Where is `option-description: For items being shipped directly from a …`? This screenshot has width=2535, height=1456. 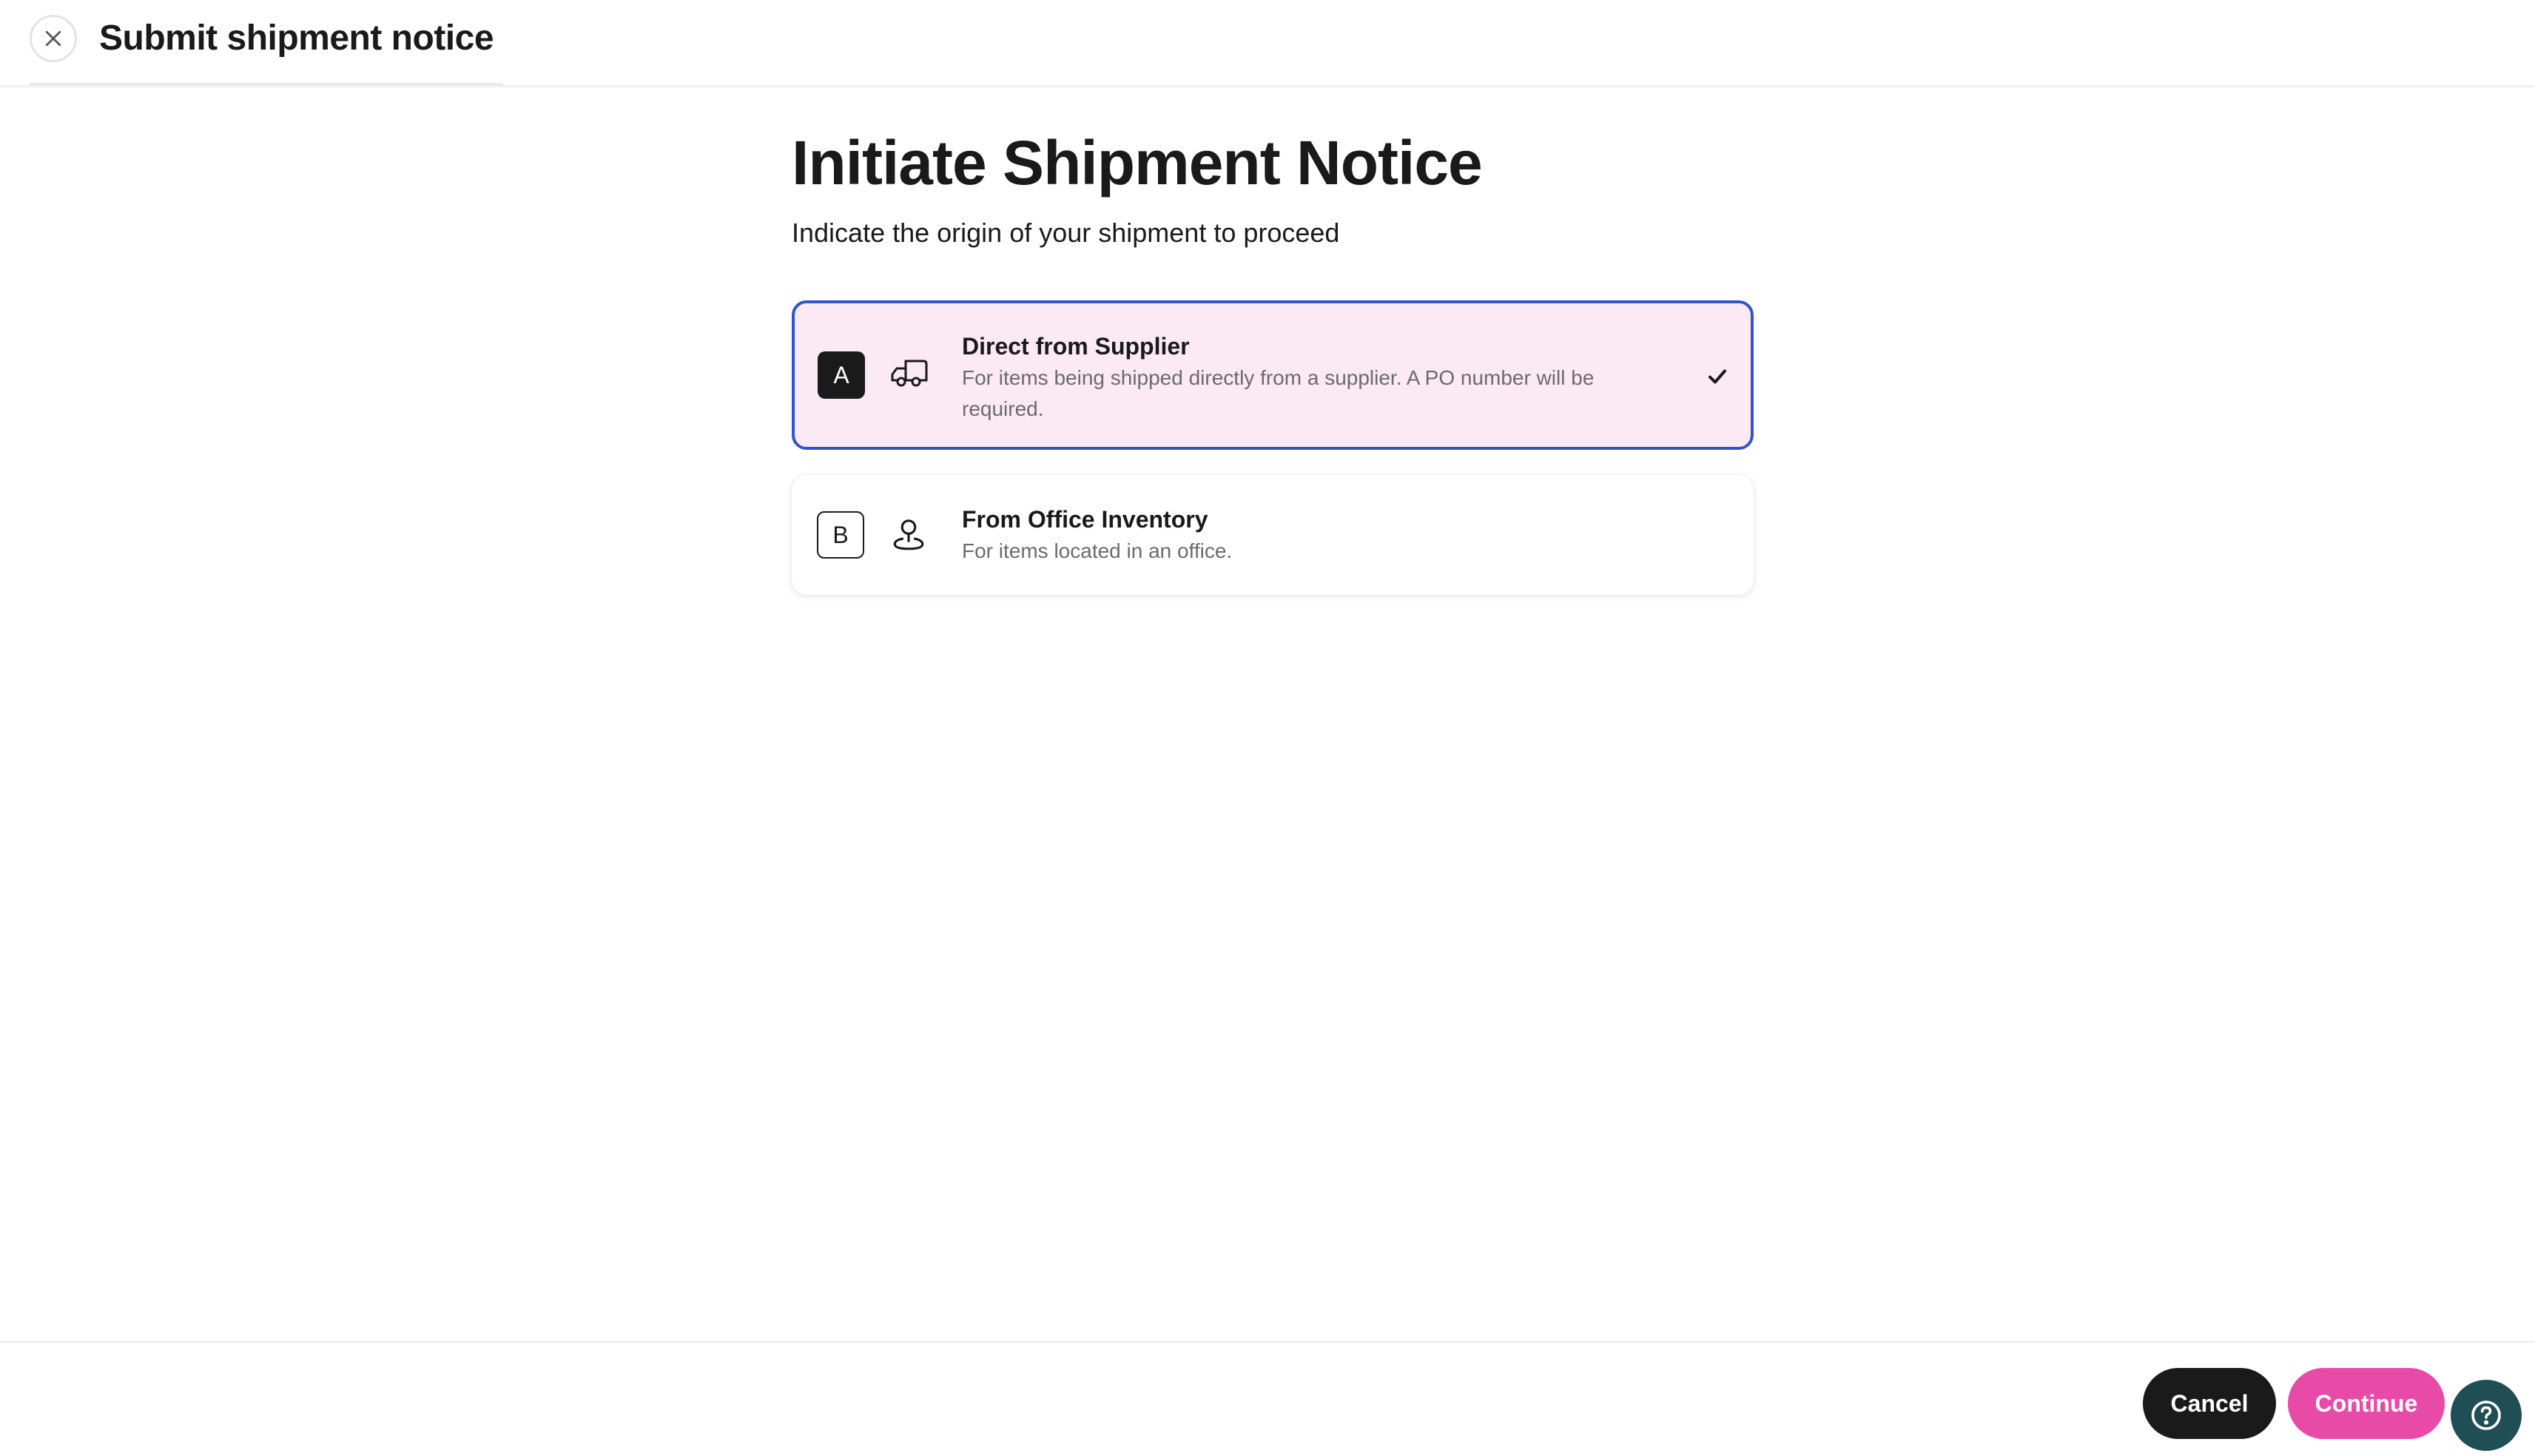
option-description: For items being shipped directly from a … is located at coordinates (1278, 393).